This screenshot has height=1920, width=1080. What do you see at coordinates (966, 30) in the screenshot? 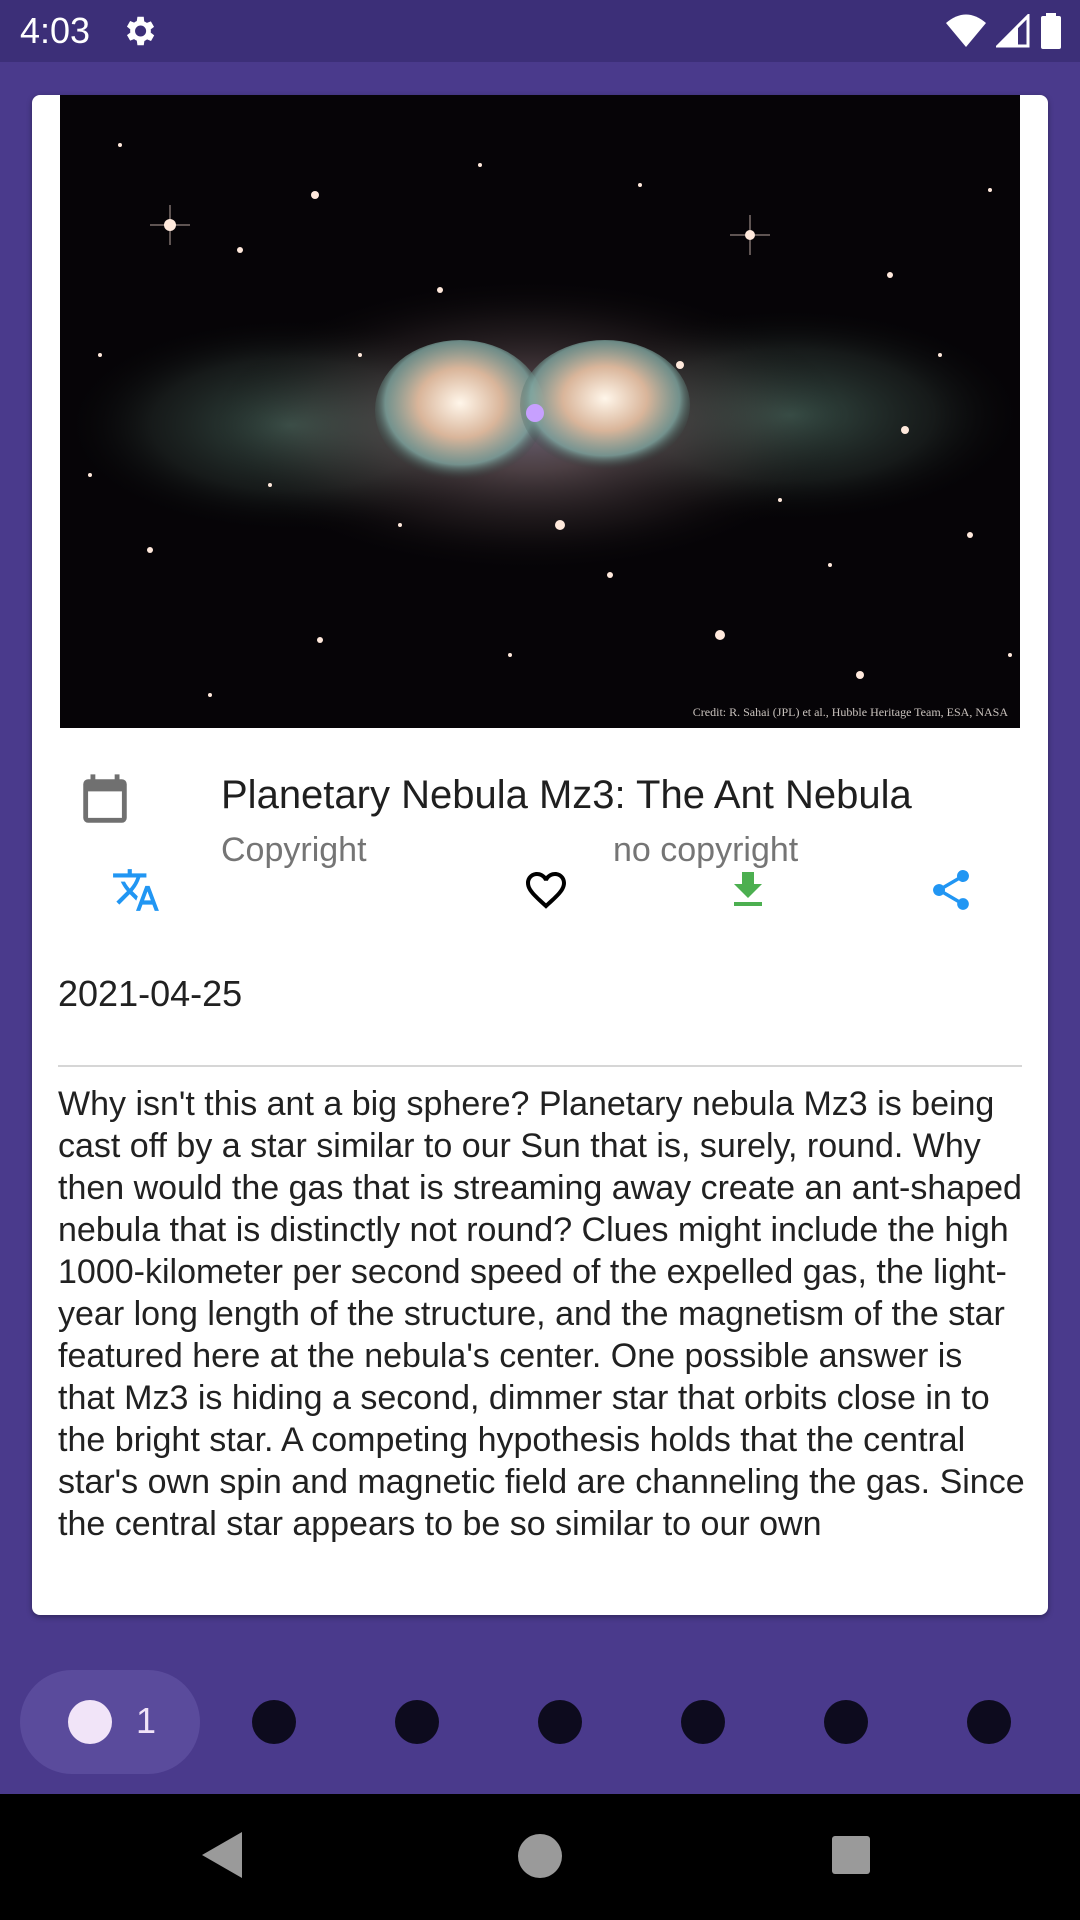
I see `wifi-icon` at bounding box center [966, 30].